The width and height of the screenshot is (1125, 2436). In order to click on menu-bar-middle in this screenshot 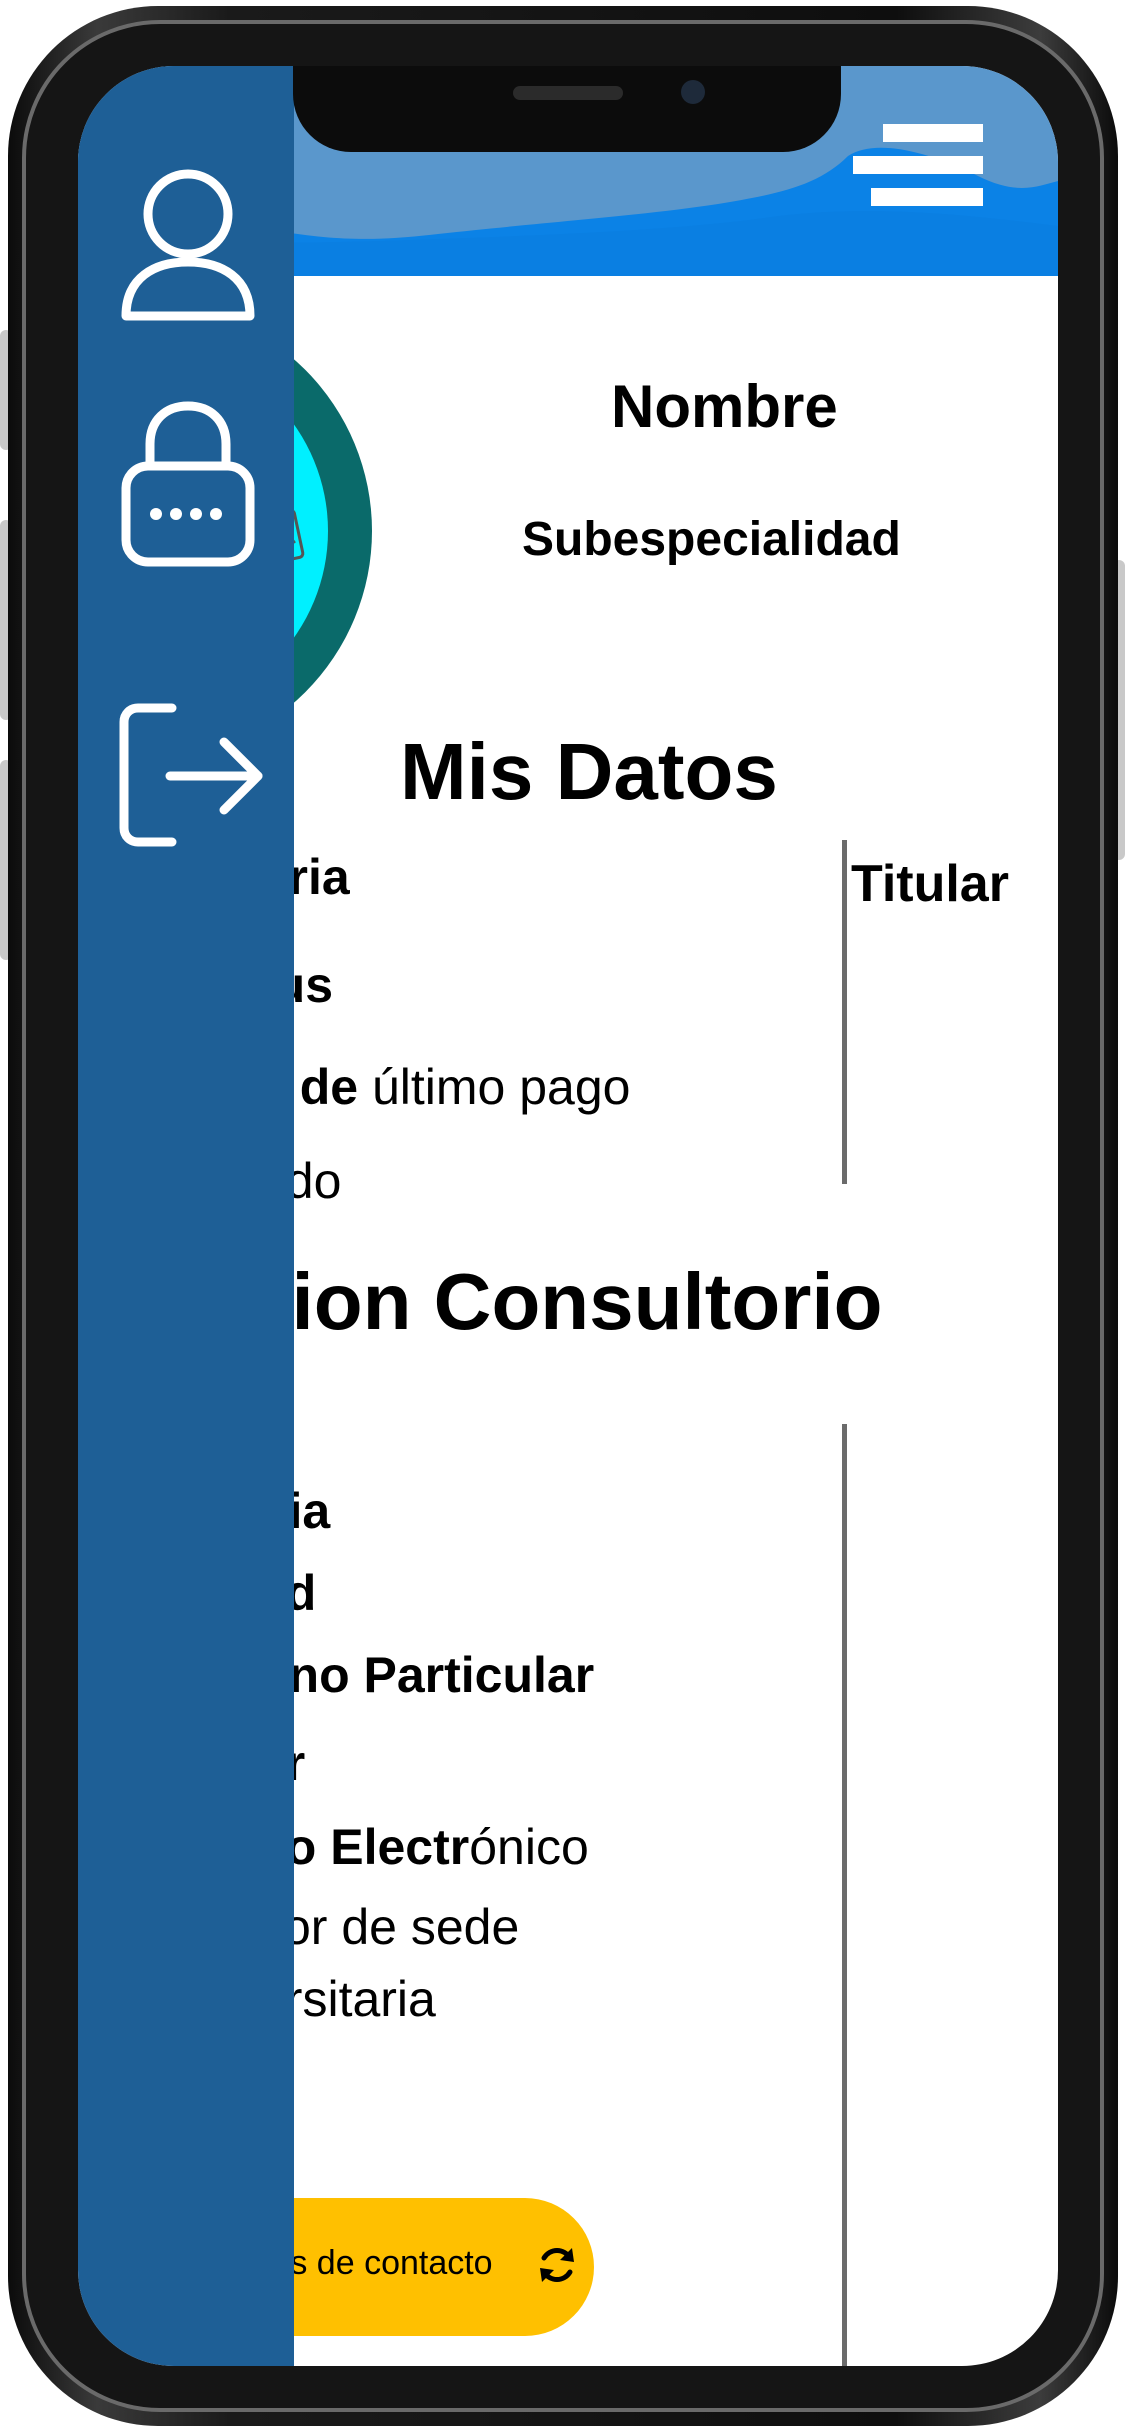, I will do `click(918, 165)`.